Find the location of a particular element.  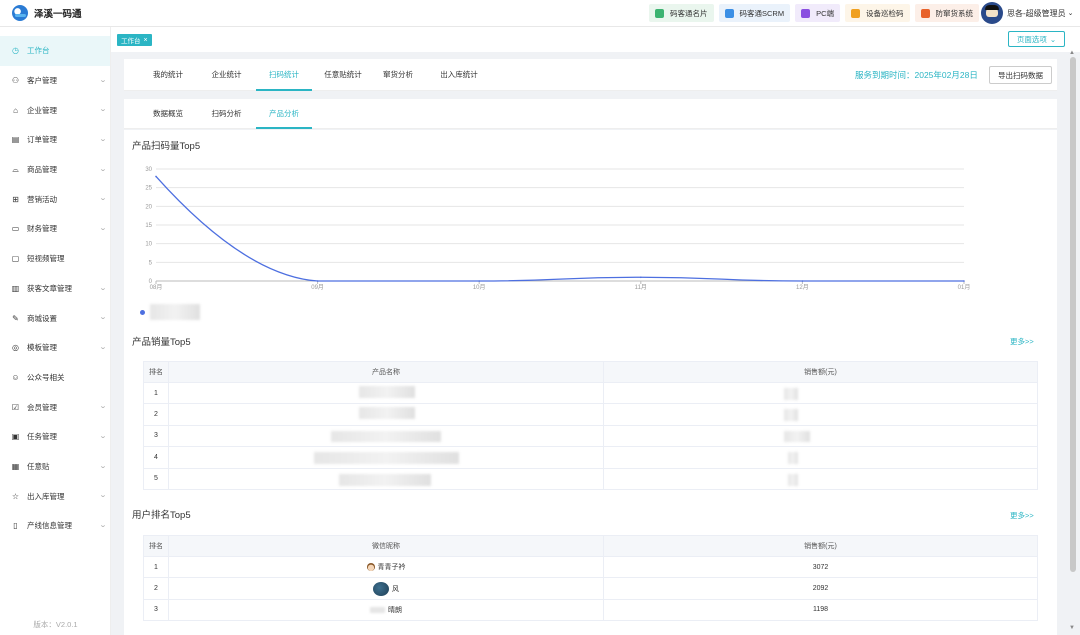

sidebar-item-12: ☑ 会员管理 ⌄ is located at coordinates (55, 407).